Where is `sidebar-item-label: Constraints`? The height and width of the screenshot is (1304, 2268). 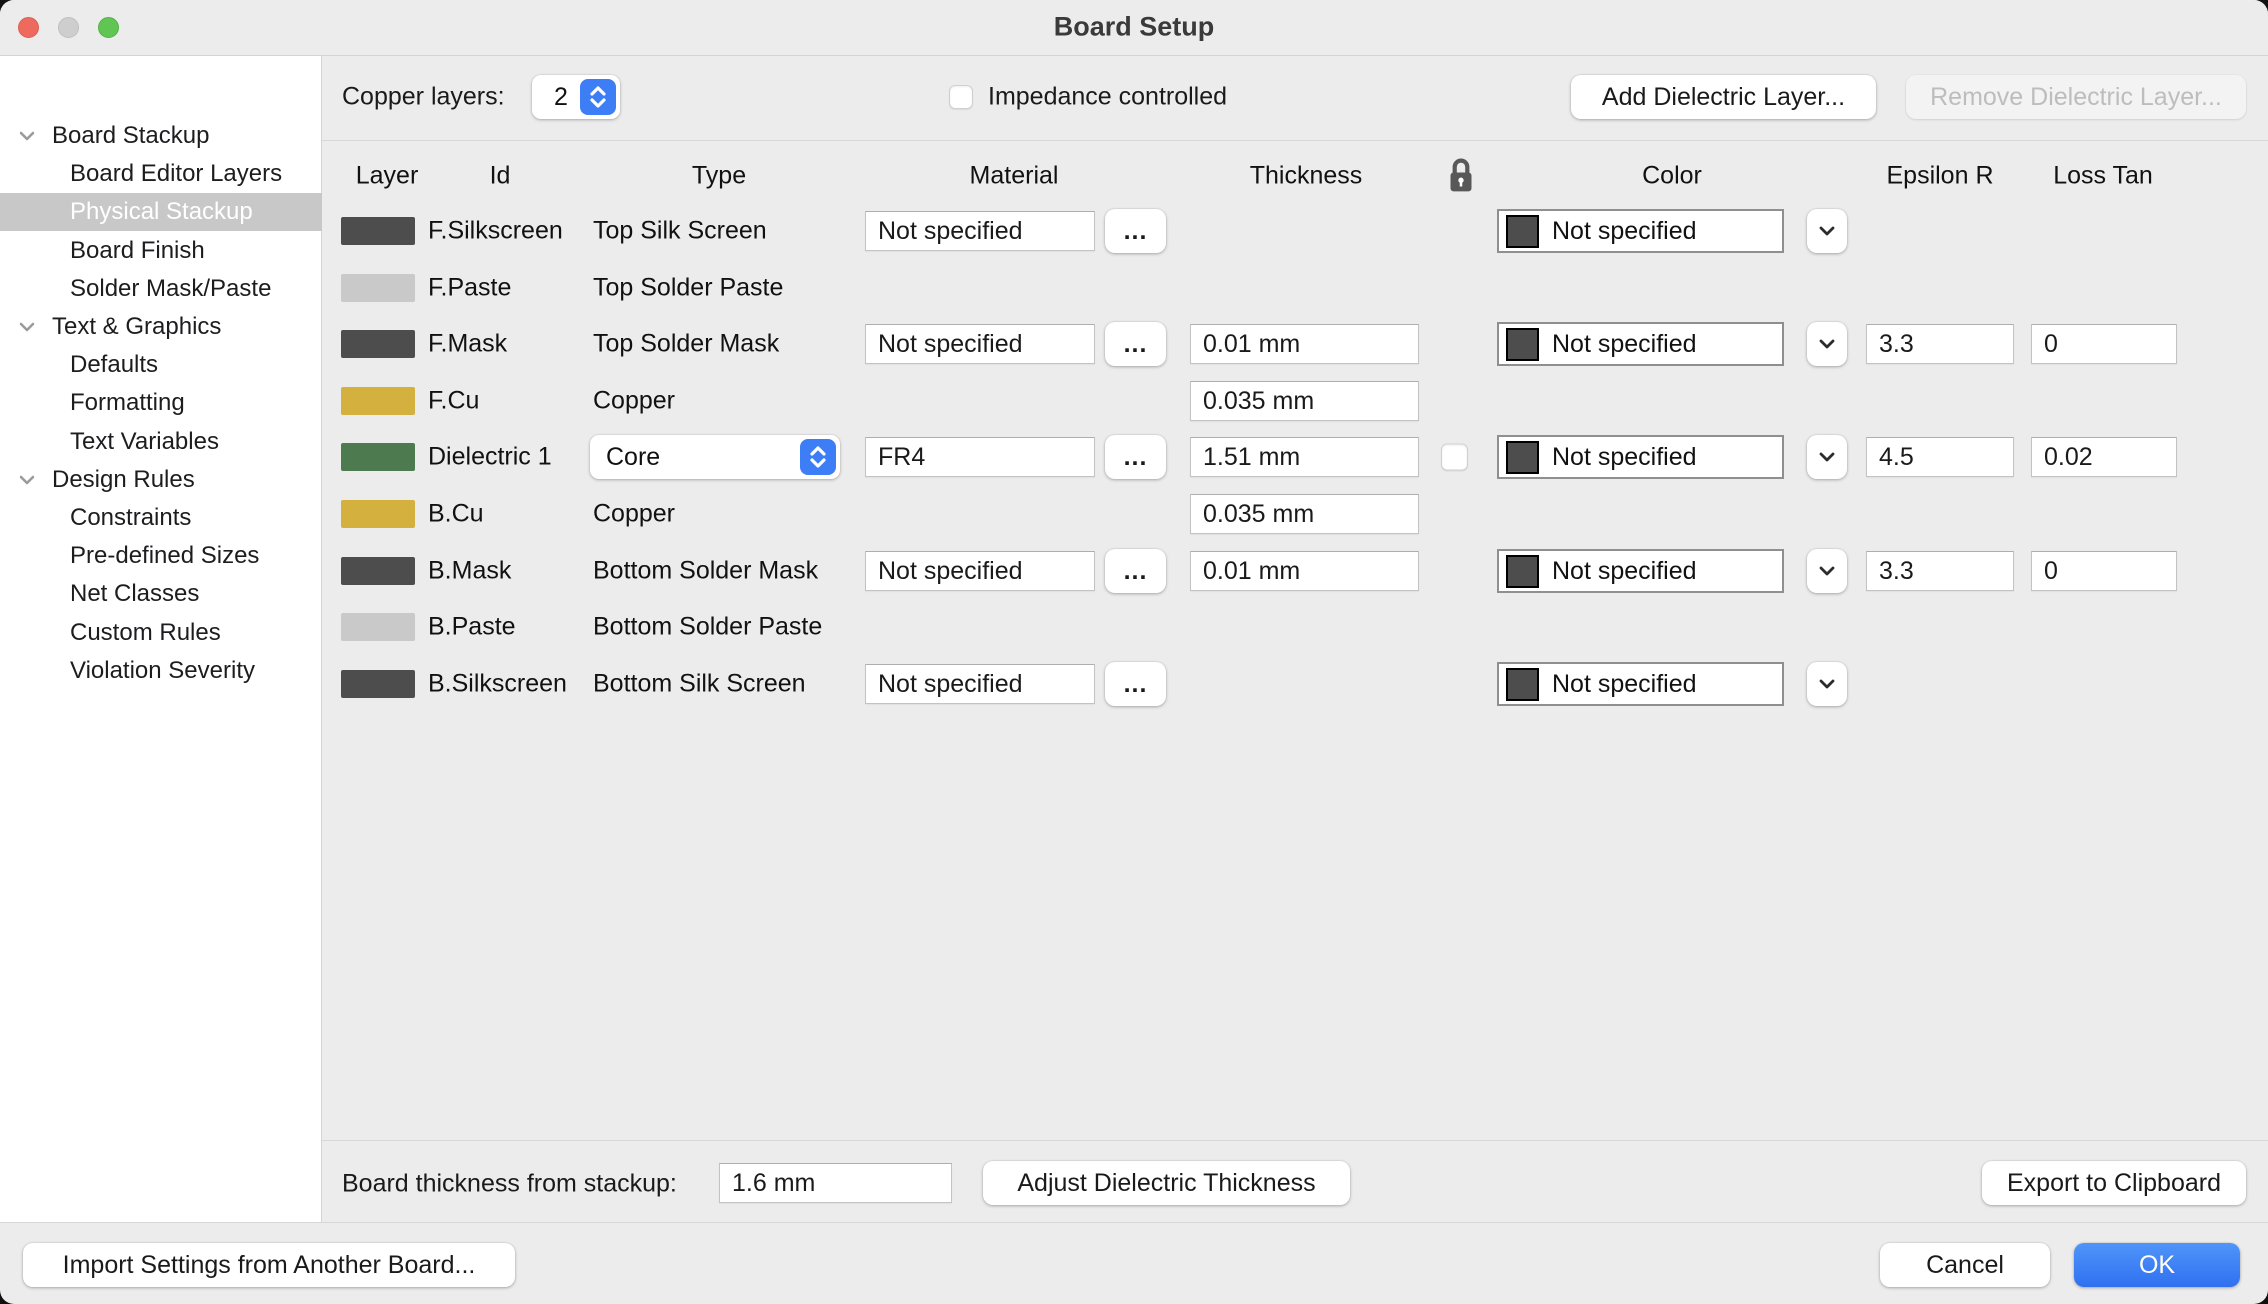 sidebar-item-label: Constraints is located at coordinates (131, 517).